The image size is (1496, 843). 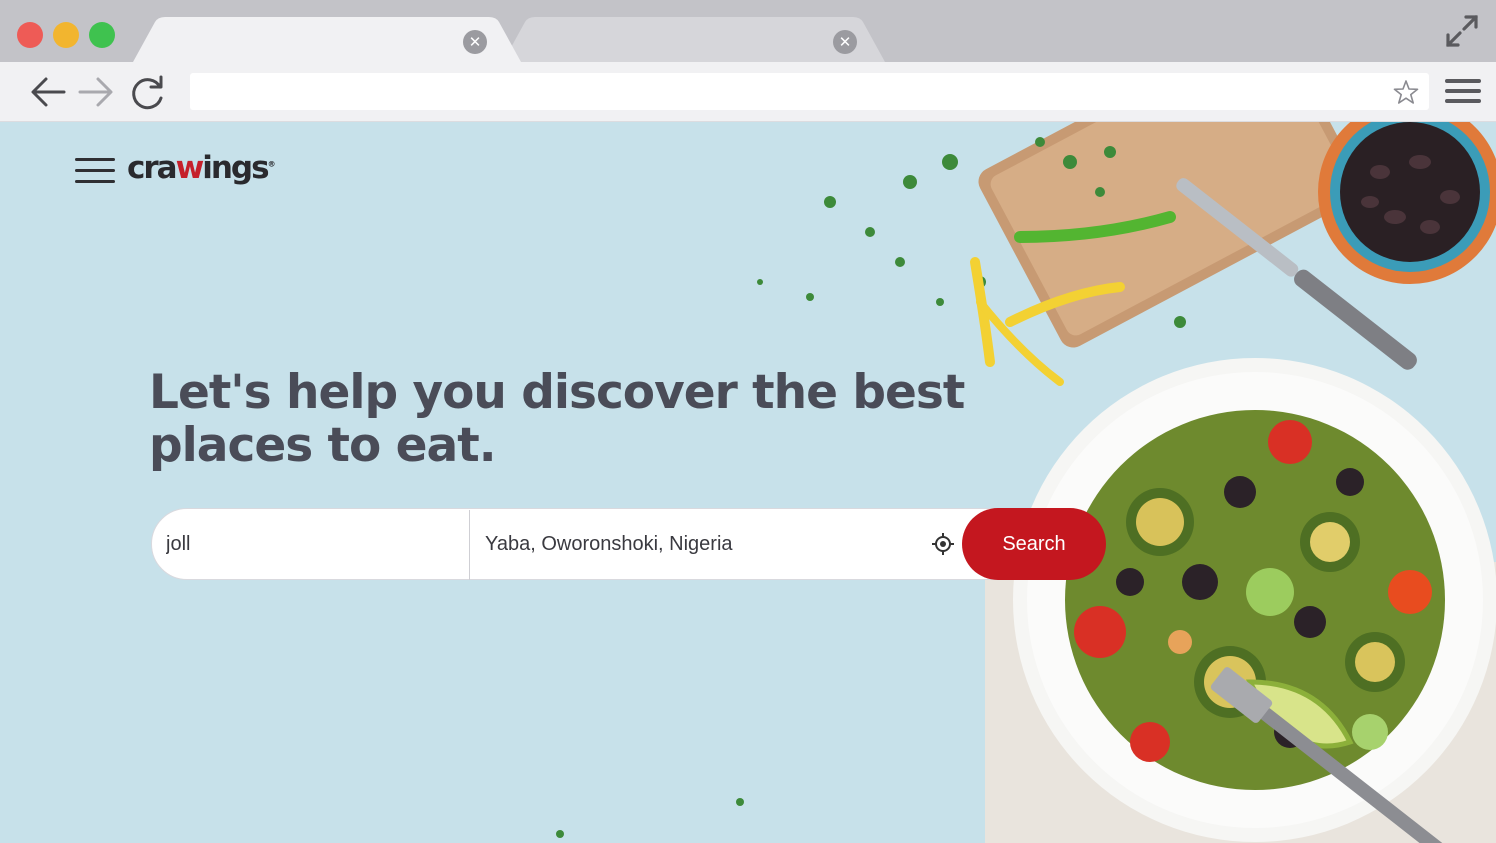 I want to click on url-input, so click(x=794, y=91).